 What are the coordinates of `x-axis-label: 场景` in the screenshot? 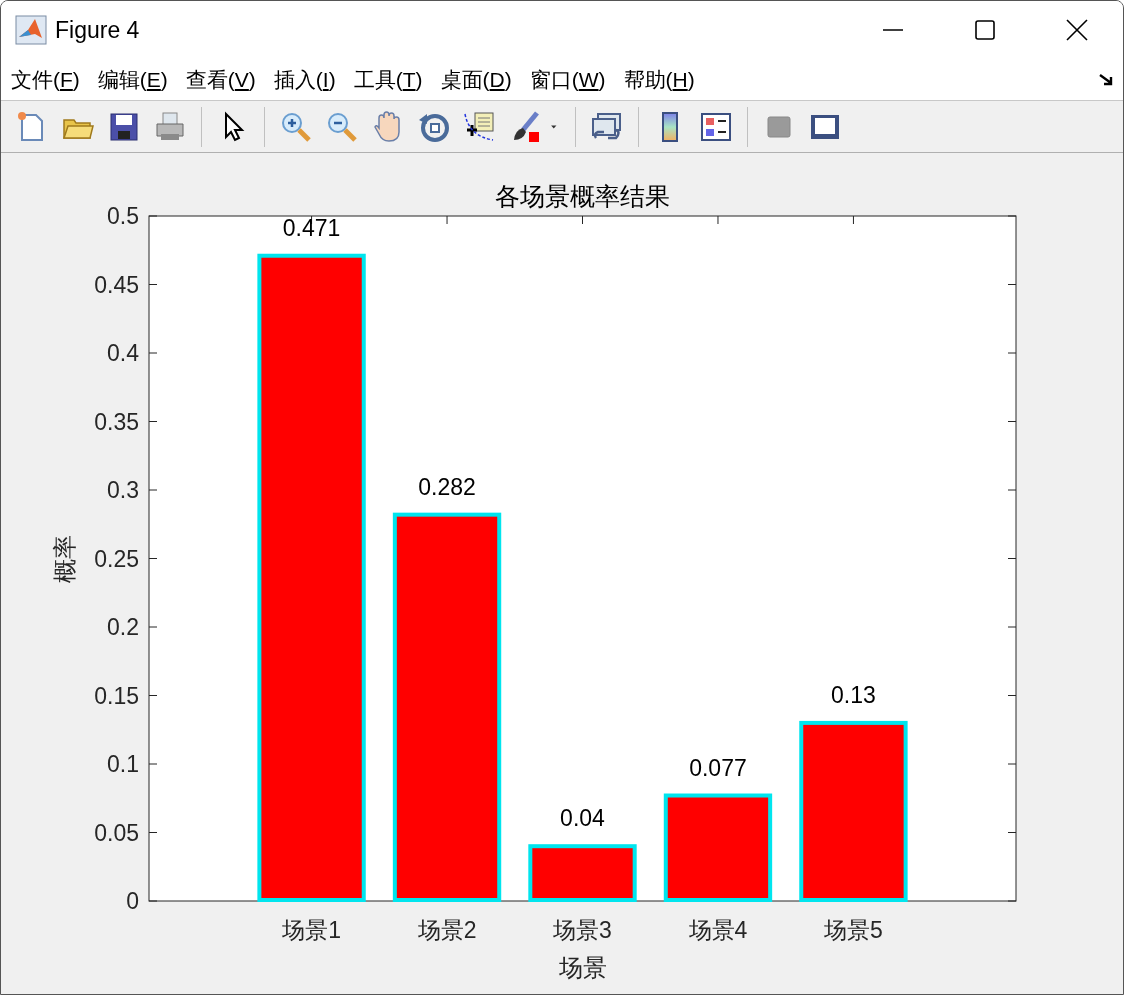 It's located at (582, 967).